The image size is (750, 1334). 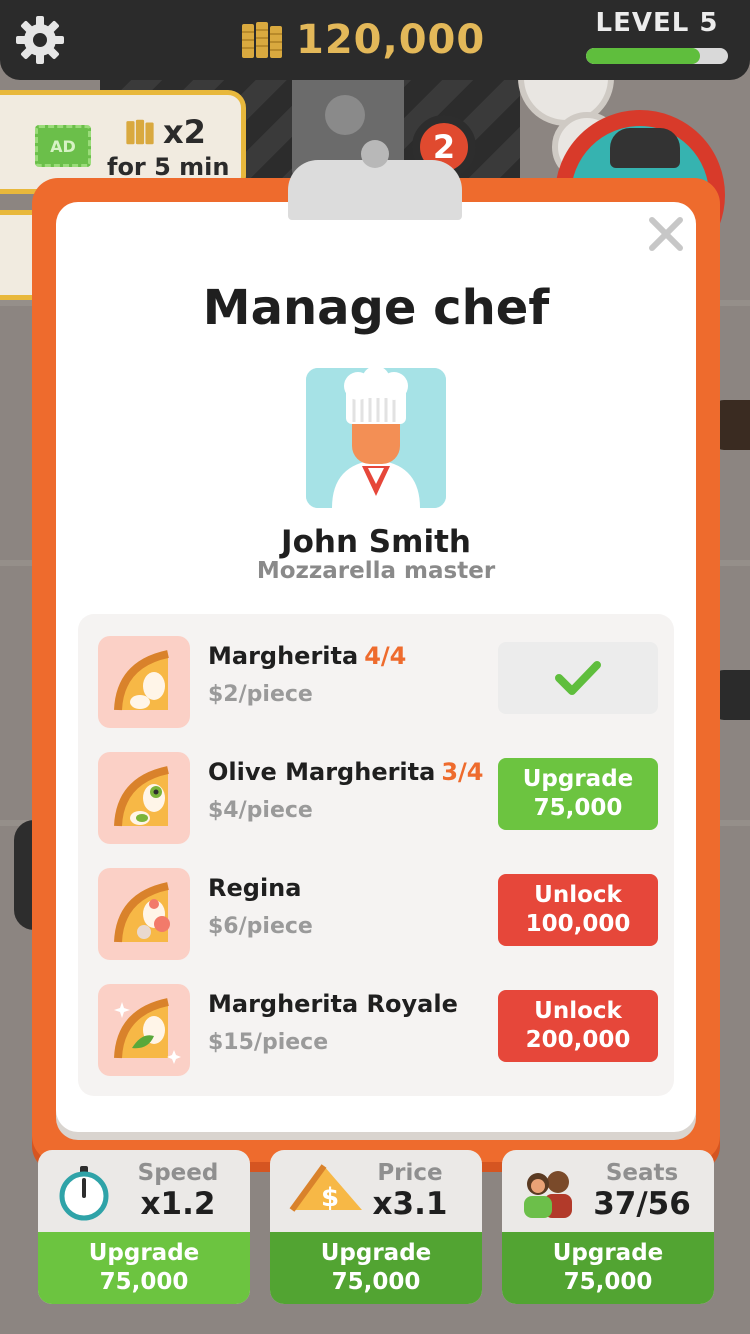 What do you see at coordinates (391, 40) in the screenshot?
I see `coin-amount: 120,000` at bounding box center [391, 40].